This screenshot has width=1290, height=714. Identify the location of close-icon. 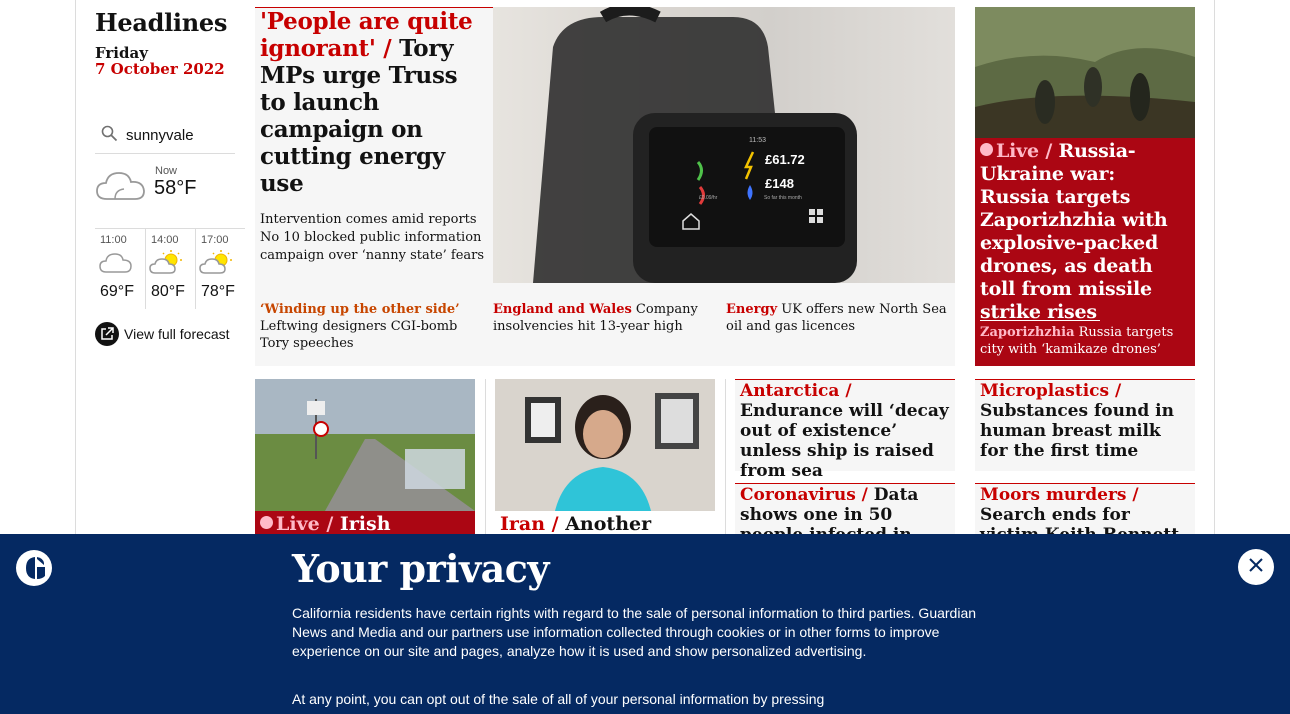
(1256, 567).